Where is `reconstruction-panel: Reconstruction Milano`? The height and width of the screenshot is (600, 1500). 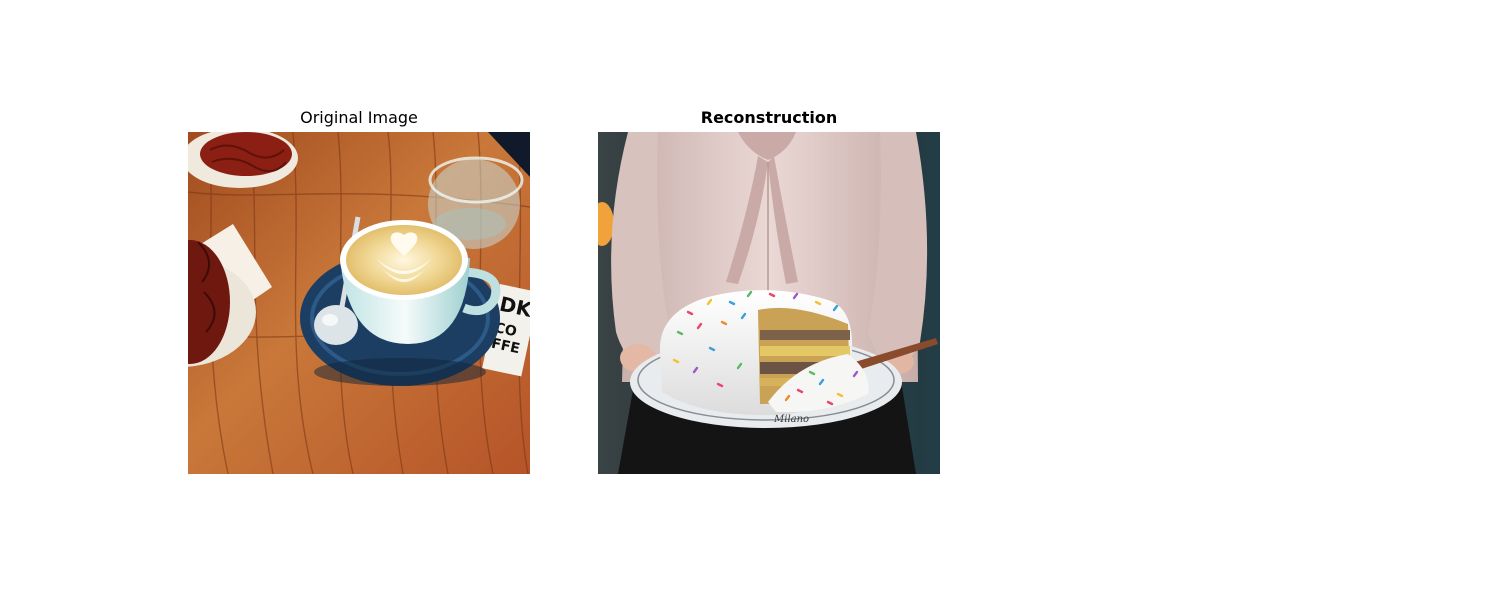
reconstruction-panel: Reconstruction Milano is located at coordinates (769, 290).